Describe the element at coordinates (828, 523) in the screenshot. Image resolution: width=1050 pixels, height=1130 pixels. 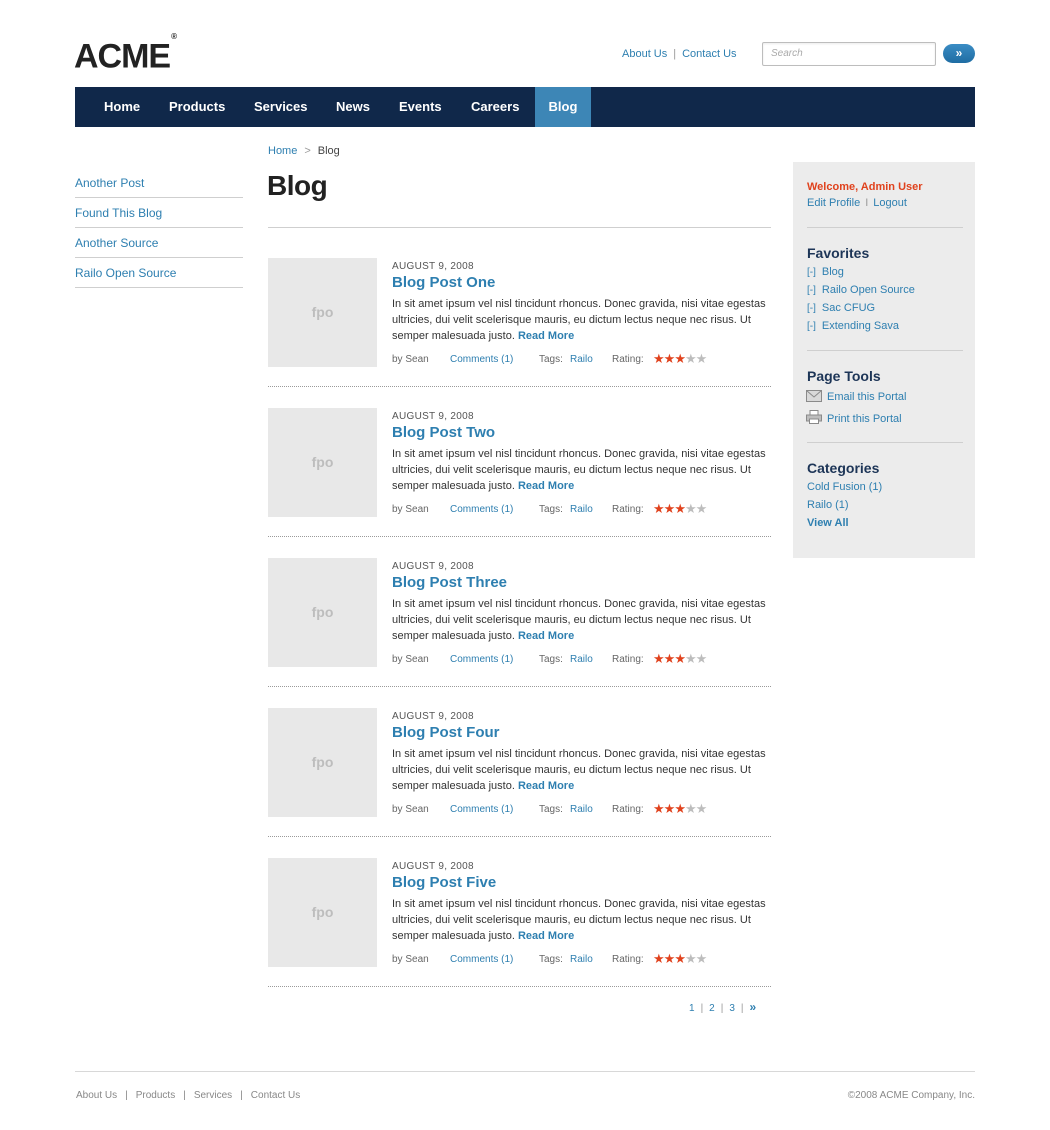
I see `view-all-categories-link: View All` at that location.